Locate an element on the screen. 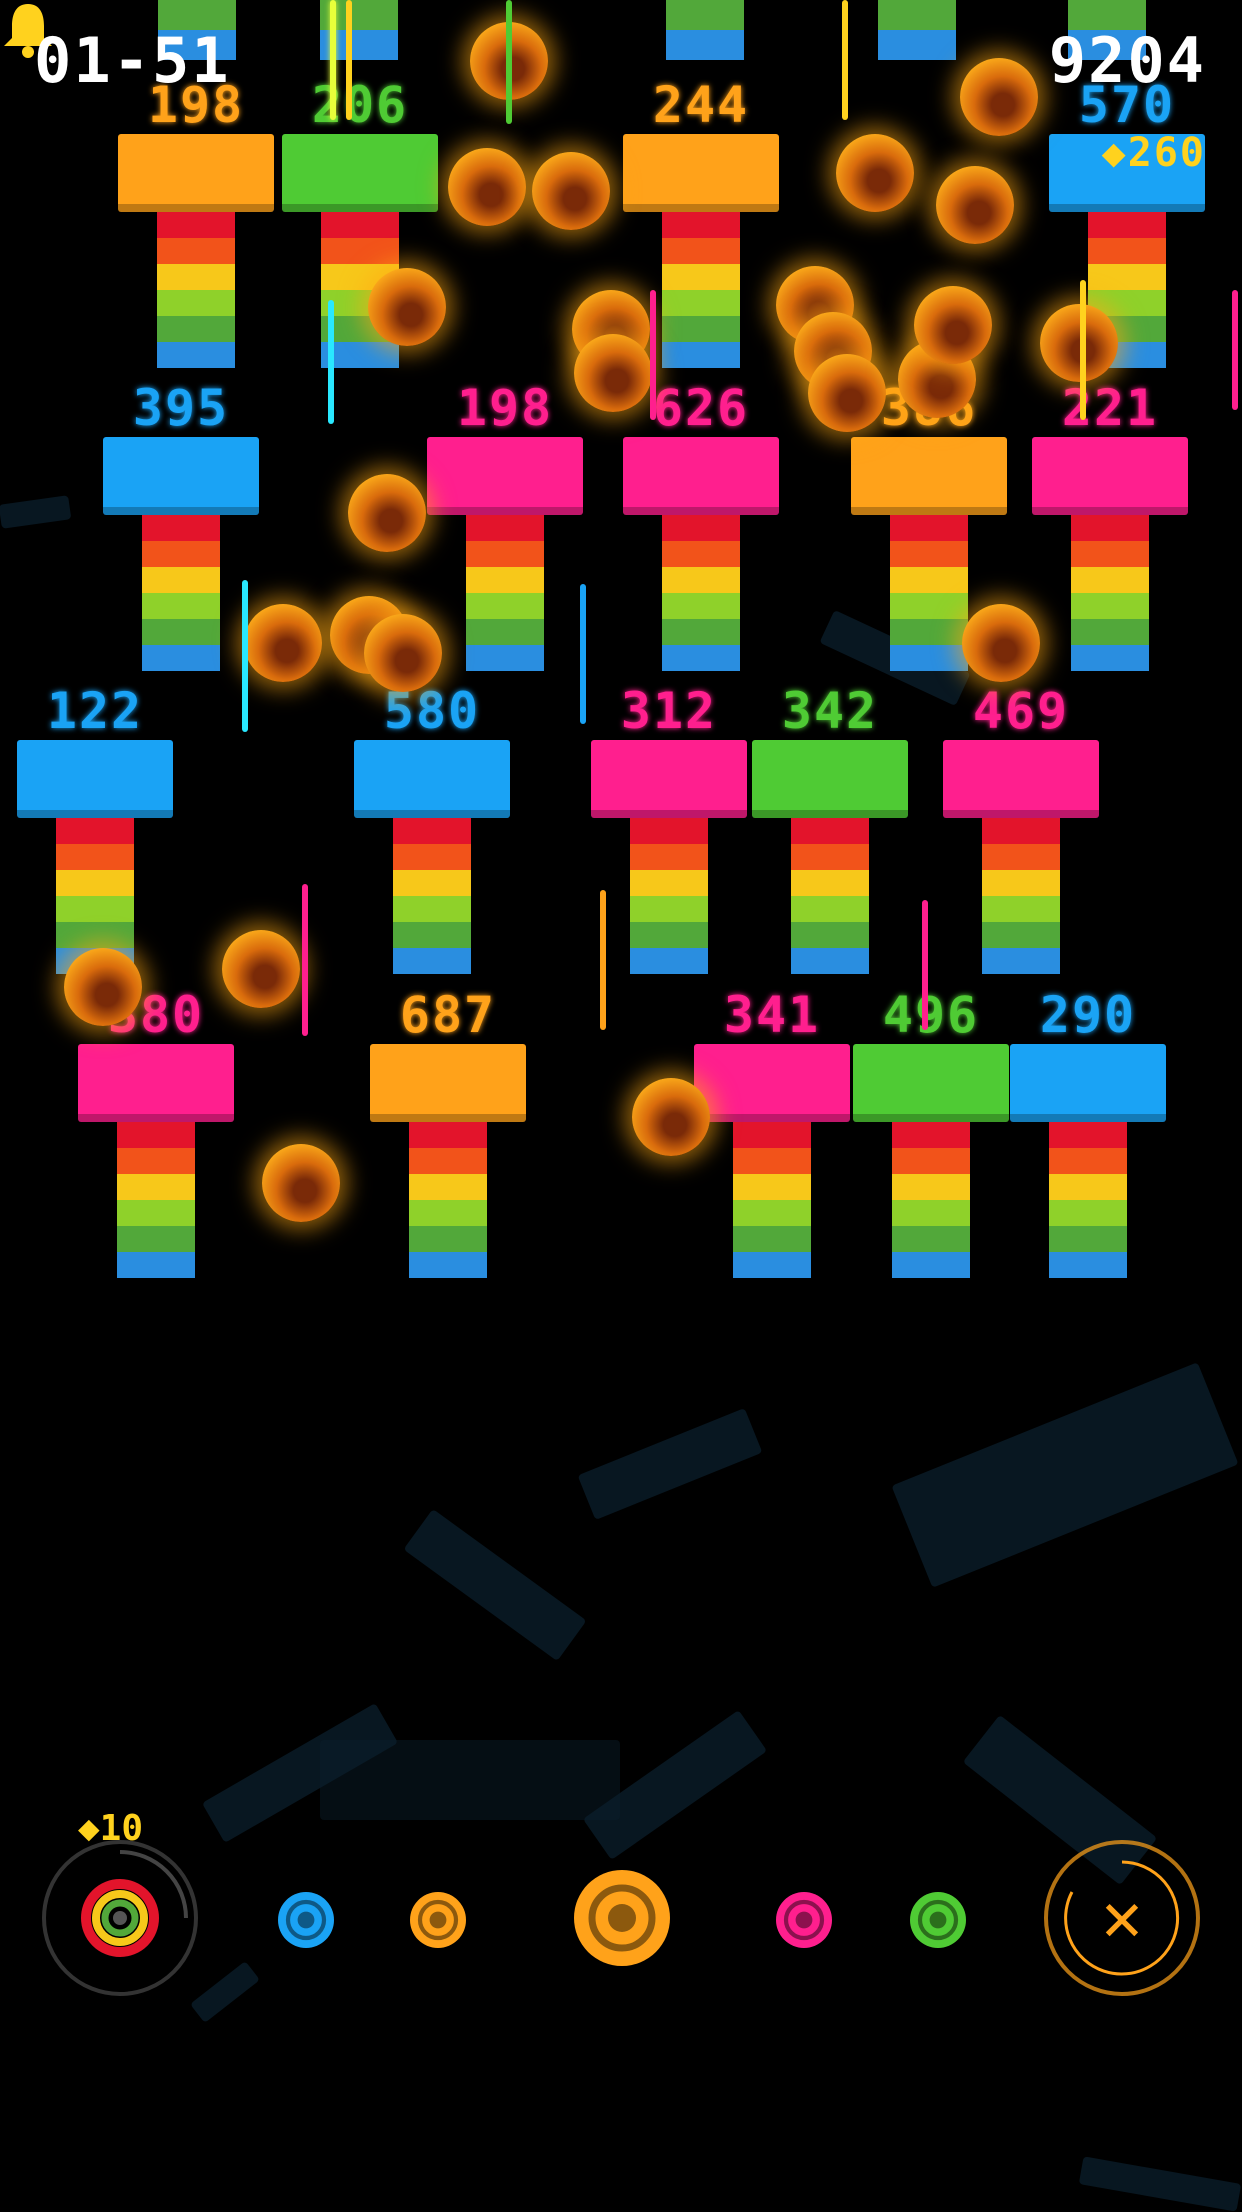  color-button-pink is located at coordinates (804, 1920).